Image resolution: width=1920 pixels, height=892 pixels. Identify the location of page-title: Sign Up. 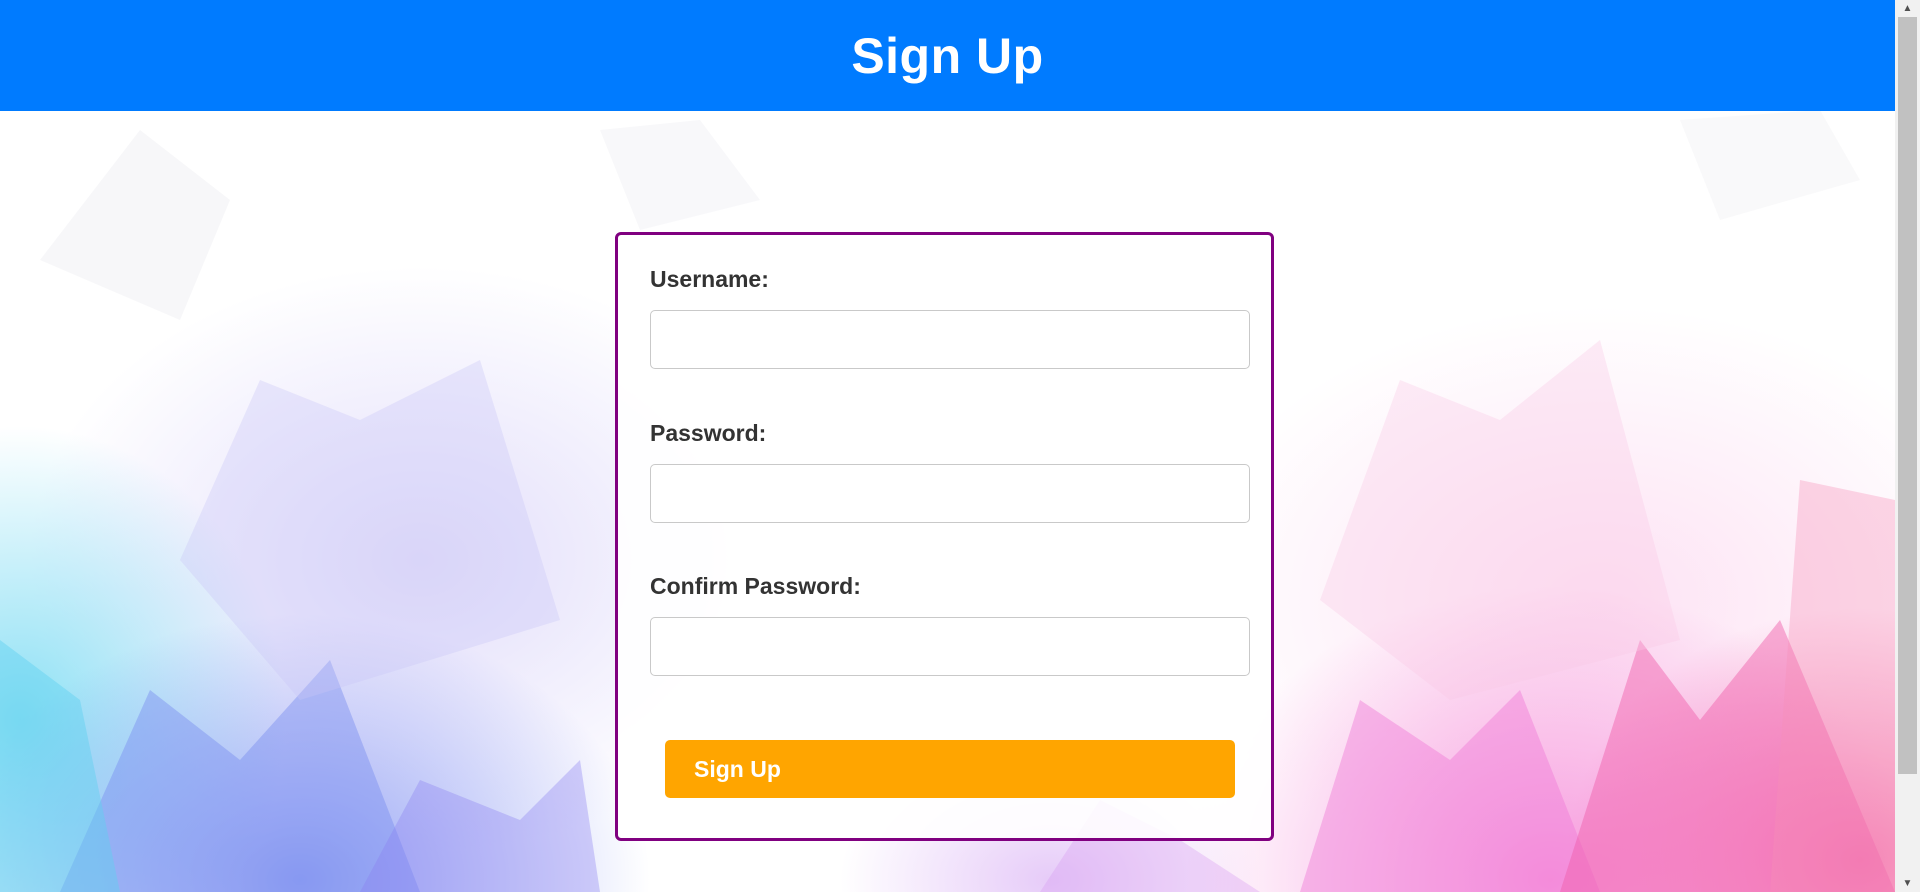
(947, 55).